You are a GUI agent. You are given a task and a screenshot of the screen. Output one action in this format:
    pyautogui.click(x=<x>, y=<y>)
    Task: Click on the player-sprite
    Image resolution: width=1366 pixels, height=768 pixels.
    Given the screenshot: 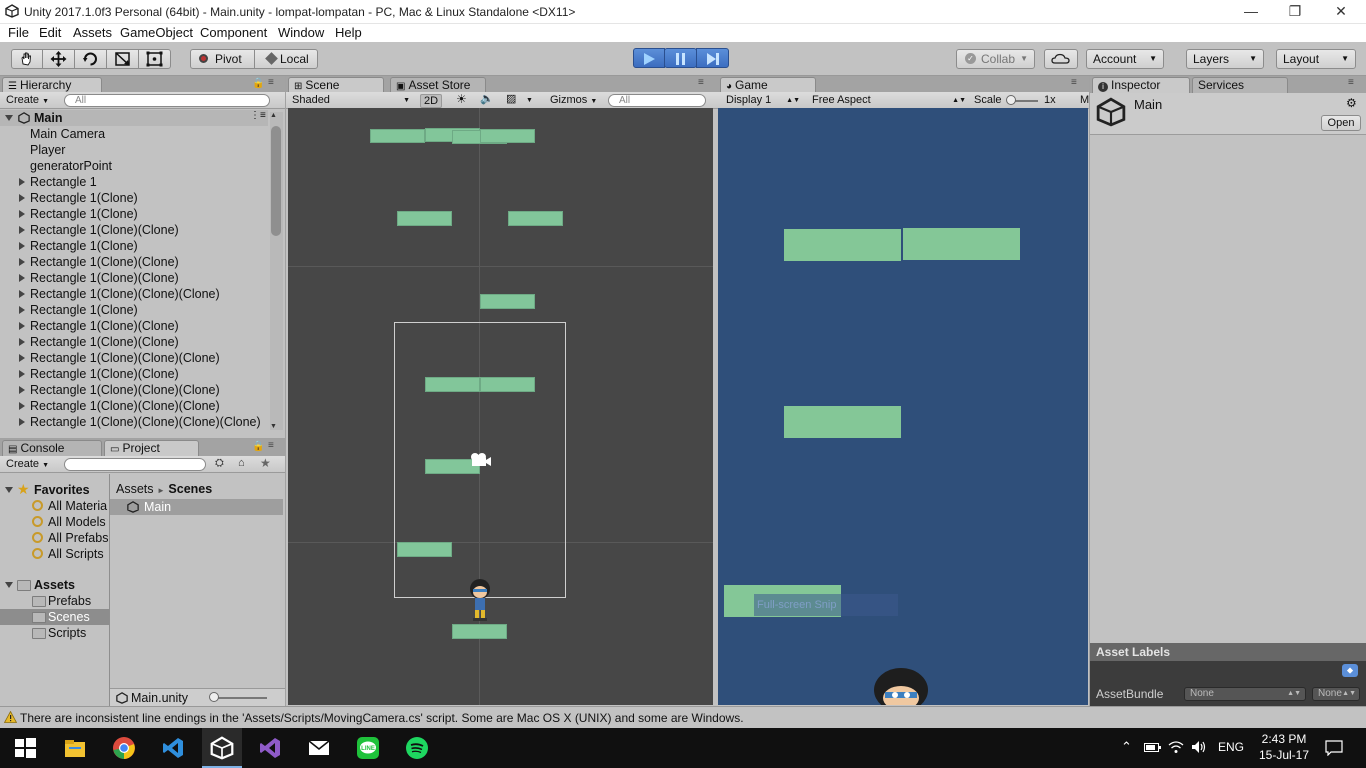 What is the action you would take?
    pyautogui.click(x=480, y=600)
    